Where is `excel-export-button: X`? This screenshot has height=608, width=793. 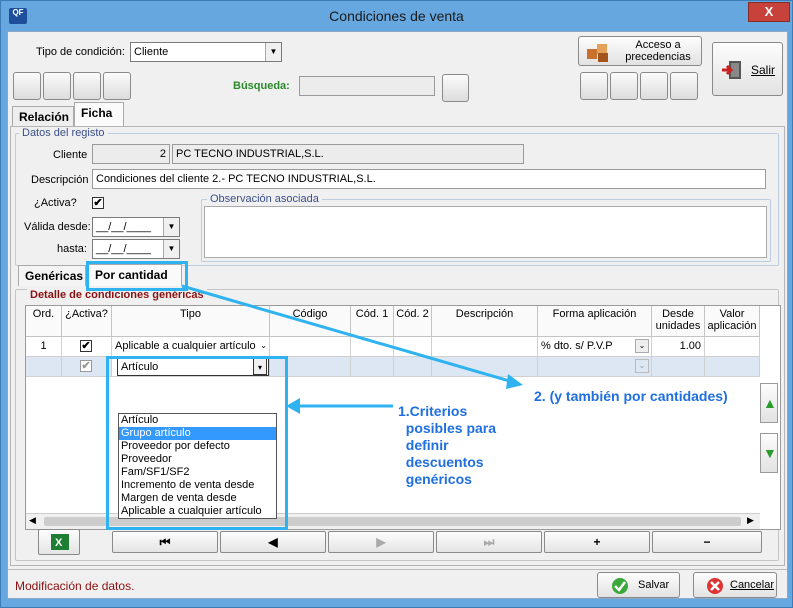 excel-export-button: X is located at coordinates (59, 542).